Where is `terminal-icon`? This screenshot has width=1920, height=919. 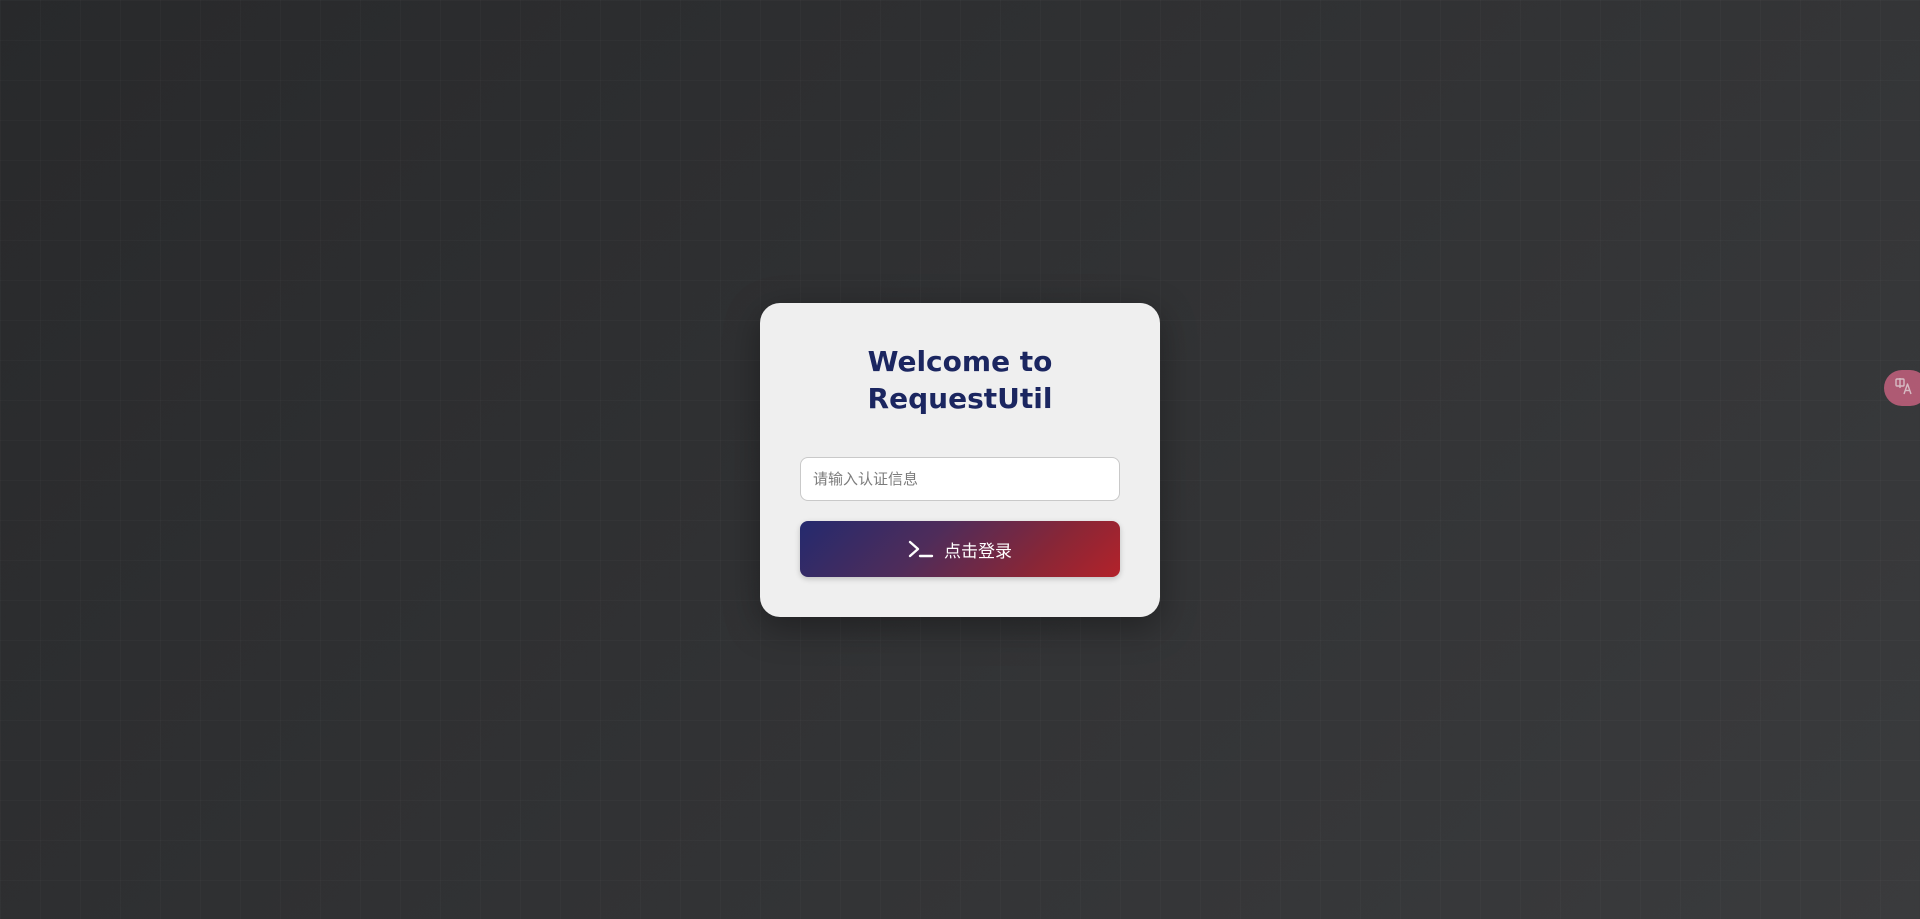 terminal-icon is located at coordinates (921, 549).